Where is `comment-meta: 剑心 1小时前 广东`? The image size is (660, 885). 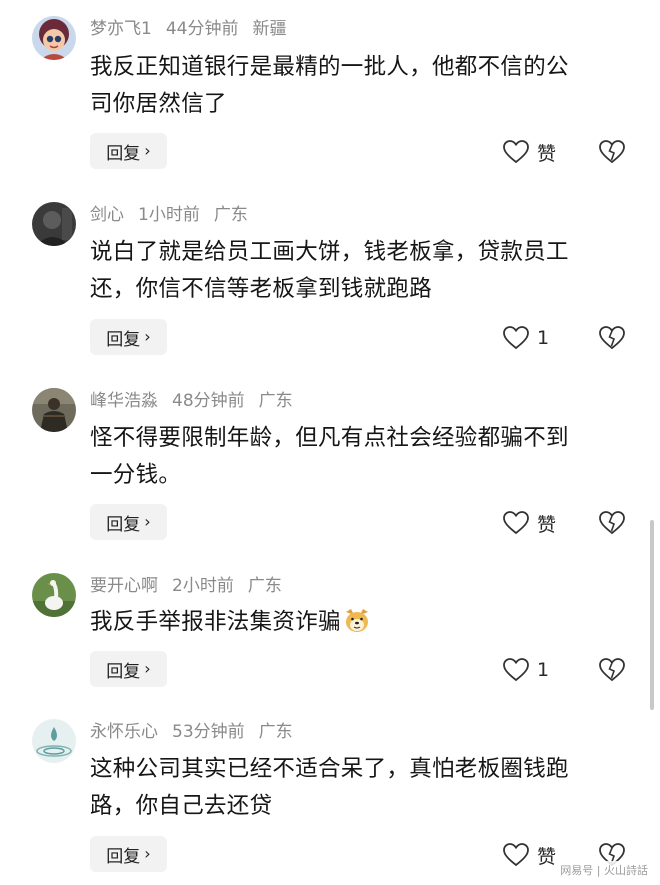 comment-meta: 剑心 1小时前 广东 is located at coordinates (176, 215).